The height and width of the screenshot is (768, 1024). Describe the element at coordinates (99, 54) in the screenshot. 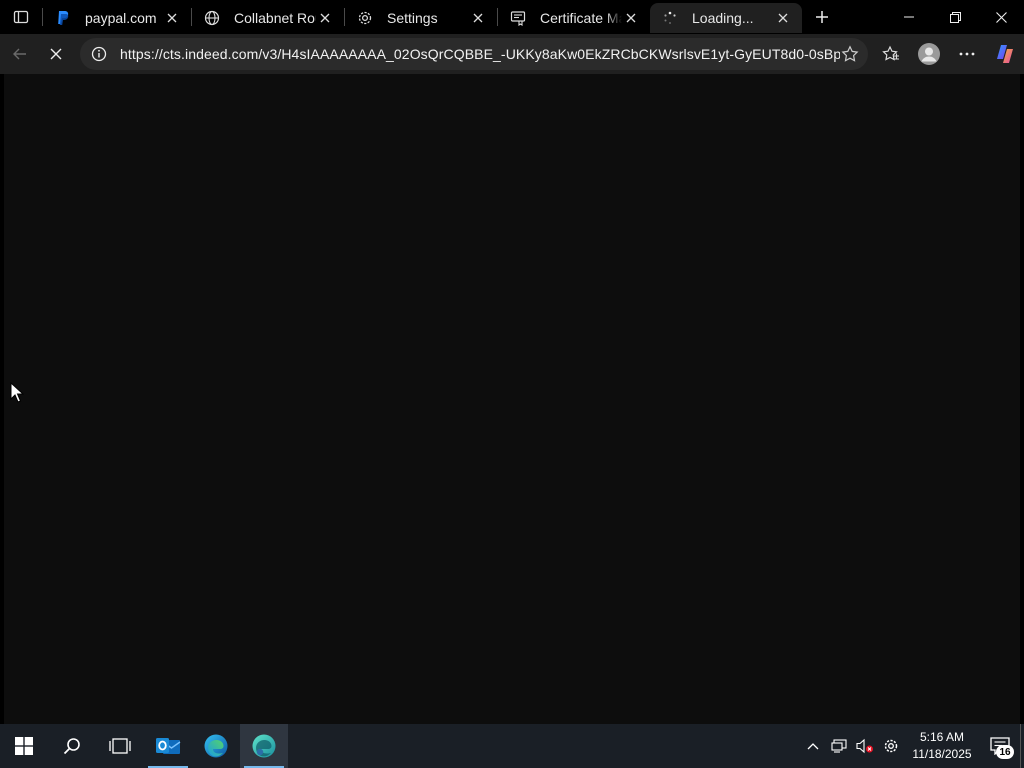

I see `site-info-icon` at that location.